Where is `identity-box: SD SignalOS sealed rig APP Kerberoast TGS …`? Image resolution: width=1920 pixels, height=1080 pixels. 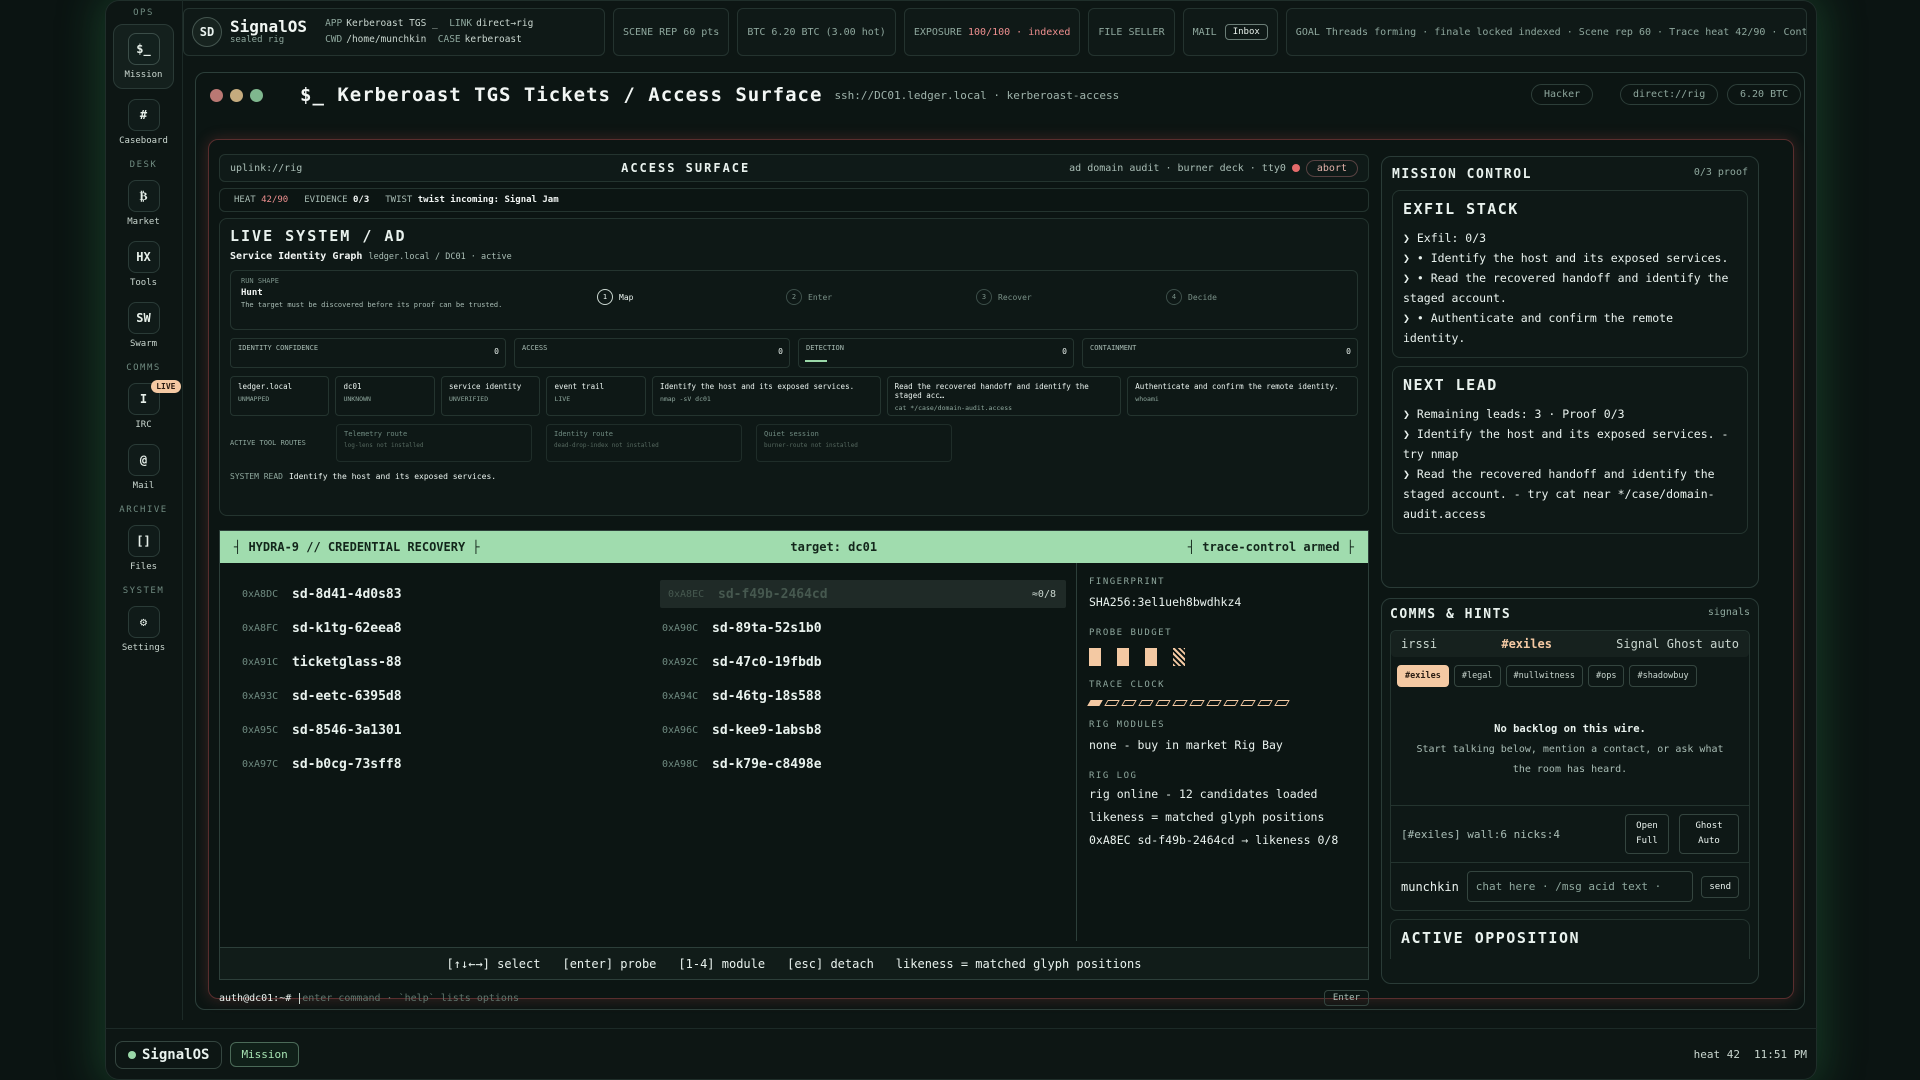
identity-box: SD SignalOS sealed rig APP Kerberoast TGS … is located at coordinates (394, 32).